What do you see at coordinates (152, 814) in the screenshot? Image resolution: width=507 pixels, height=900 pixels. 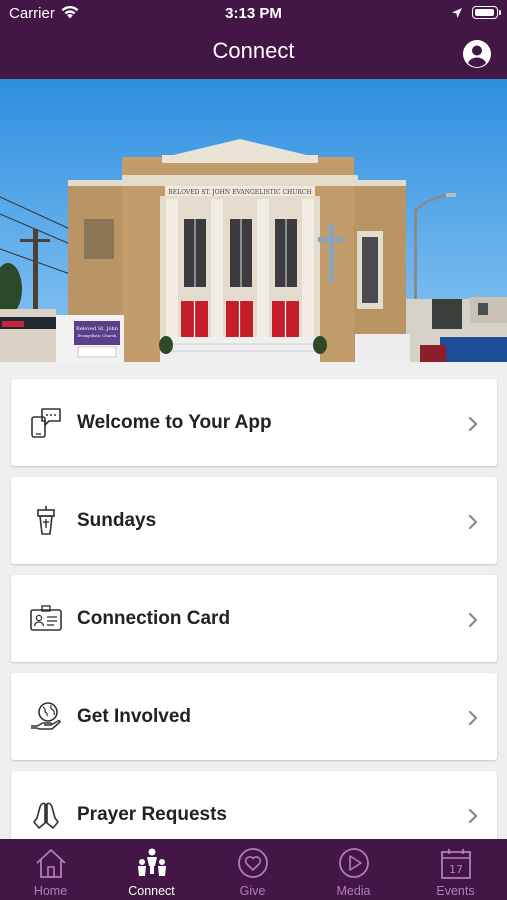 I see `menu-item-label: Prayer Requests` at bounding box center [152, 814].